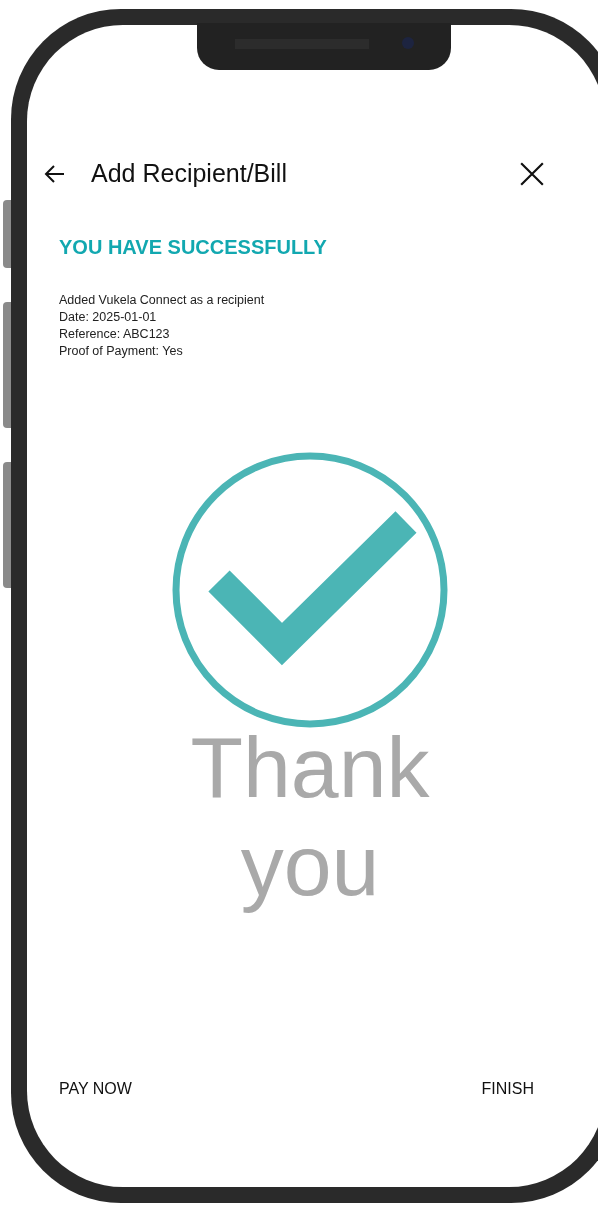 This screenshot has height=1205, width=598. What do you see at coordinates (193, 247) in the screenshot?
I see `success-heading: YOU HAVE SUCCESSFULLY` at bounding box center [193, 247].